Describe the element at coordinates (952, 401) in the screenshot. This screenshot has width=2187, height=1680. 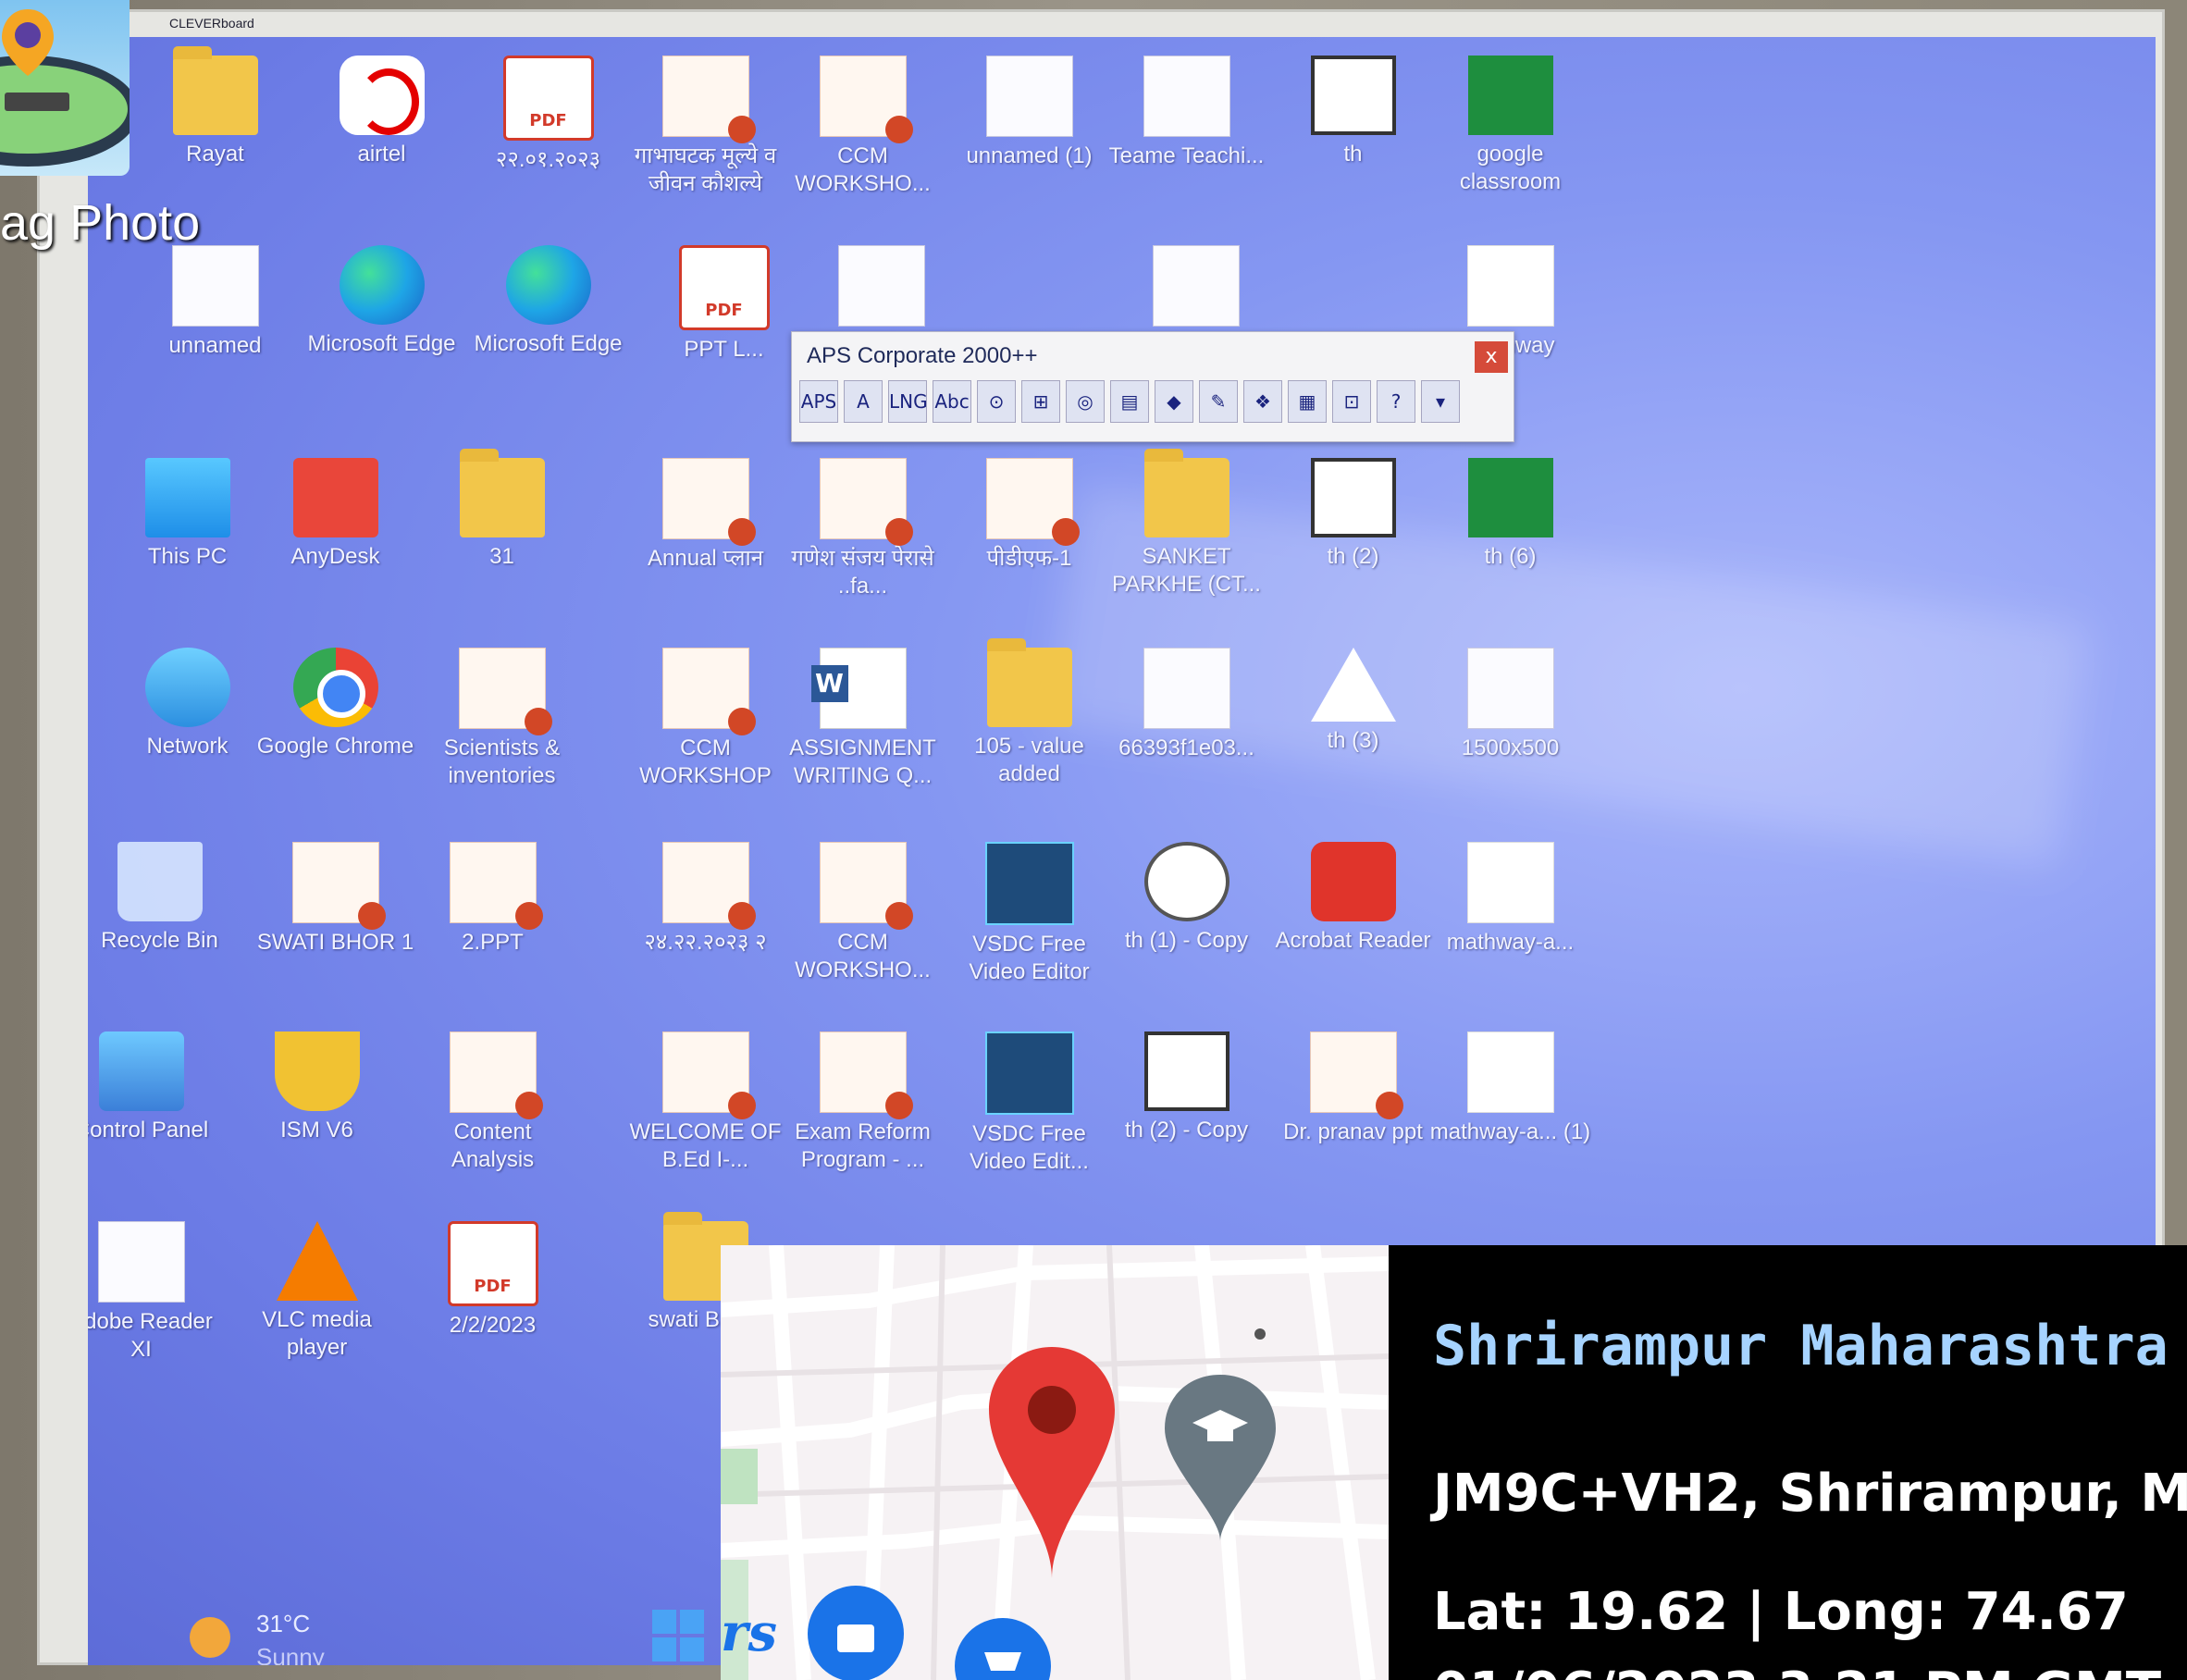
I see `aps-tool-button: Abc` at that location.